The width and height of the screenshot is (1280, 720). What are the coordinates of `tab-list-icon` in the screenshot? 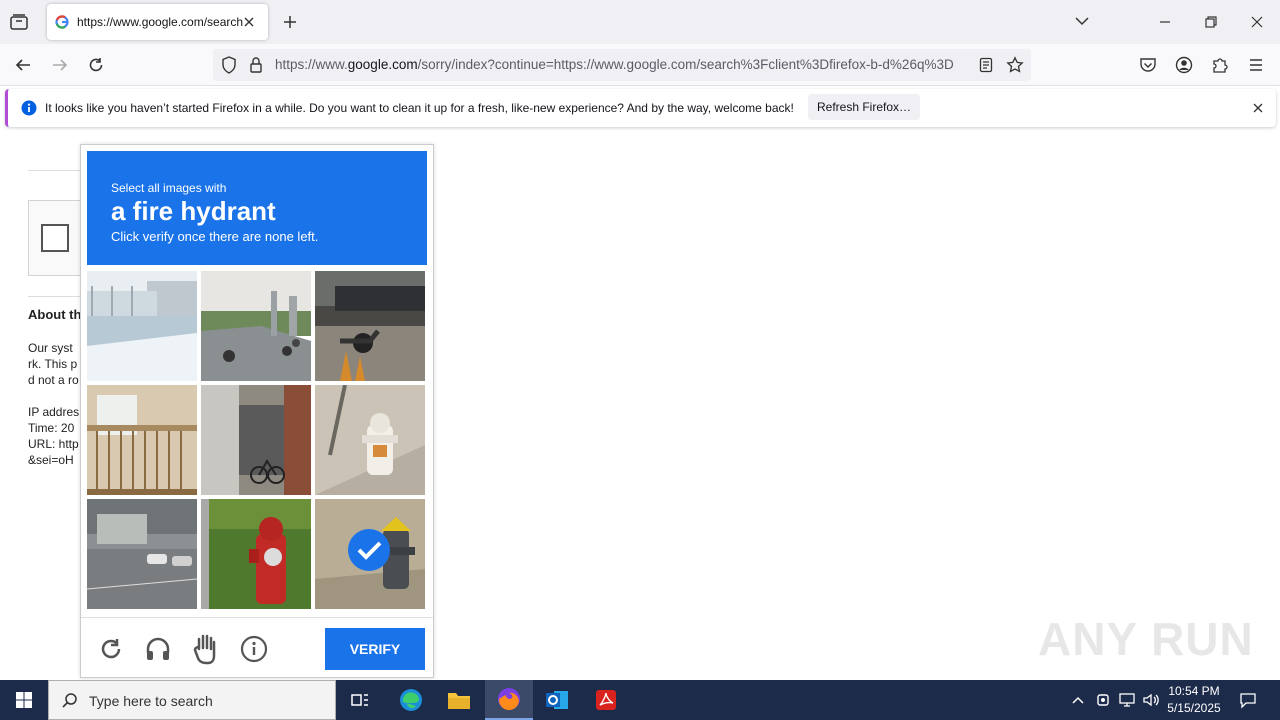 It's located at (19, 22).